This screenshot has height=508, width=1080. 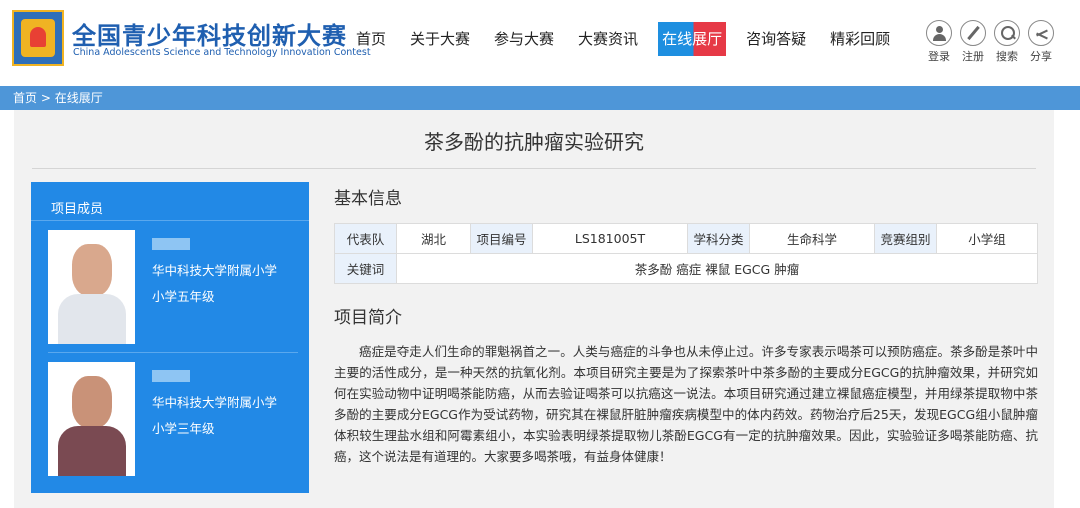 What do you see at coordinates (77, 209) in the screenshot?
I see `team-heading: 项目成员` at bounding box center [77, 209].